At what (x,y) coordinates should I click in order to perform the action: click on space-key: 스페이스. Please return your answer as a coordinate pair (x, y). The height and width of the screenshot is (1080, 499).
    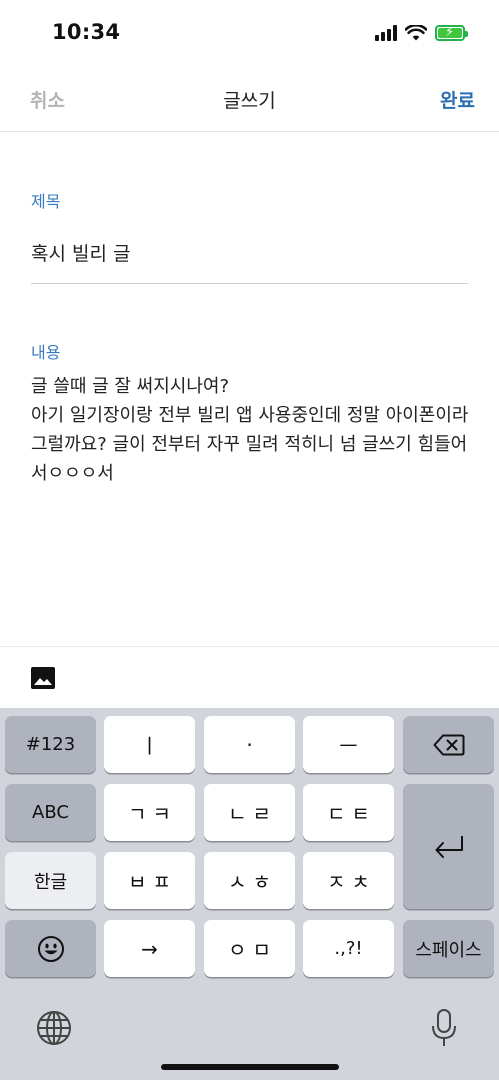
    Looking at the image, I should click on (448, 948).